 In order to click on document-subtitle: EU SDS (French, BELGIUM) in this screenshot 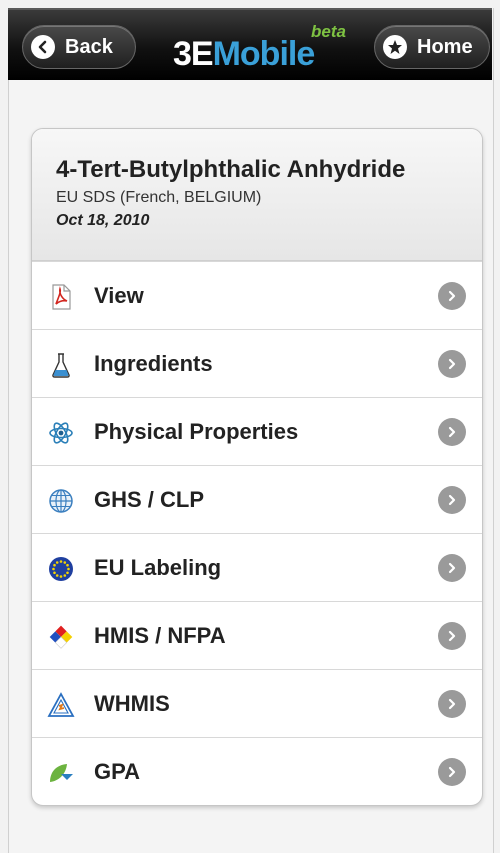, I will do `click(159, 197)`.